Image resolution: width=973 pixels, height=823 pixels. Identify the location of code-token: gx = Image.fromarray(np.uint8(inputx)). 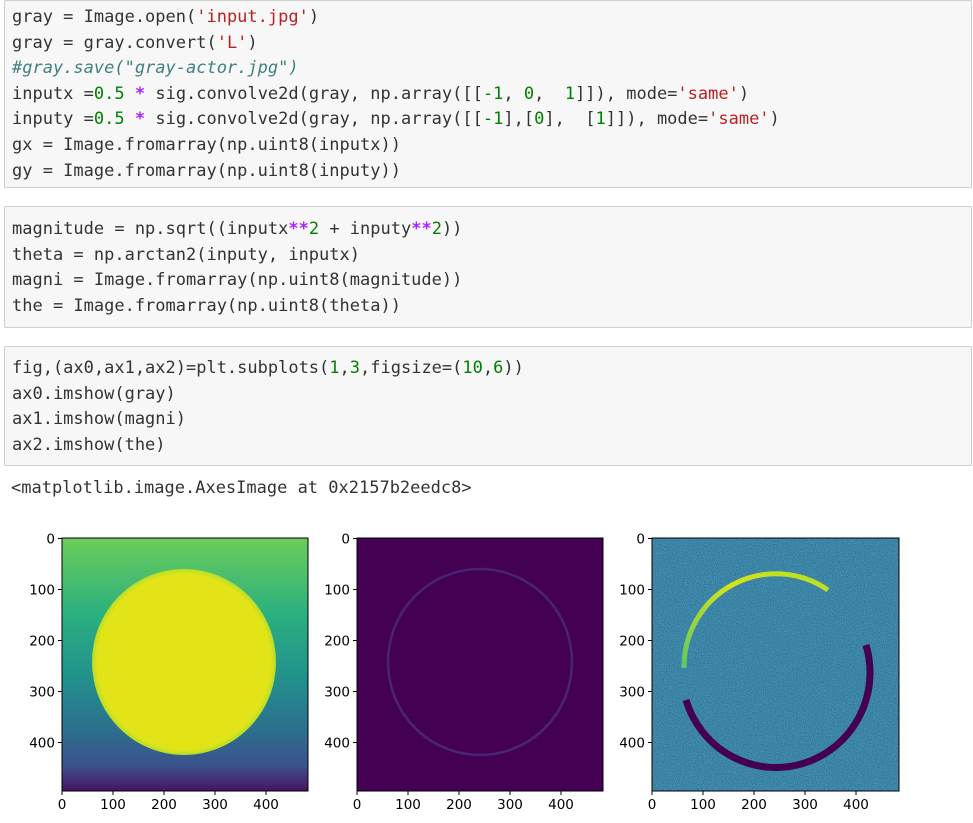
(206, 144).